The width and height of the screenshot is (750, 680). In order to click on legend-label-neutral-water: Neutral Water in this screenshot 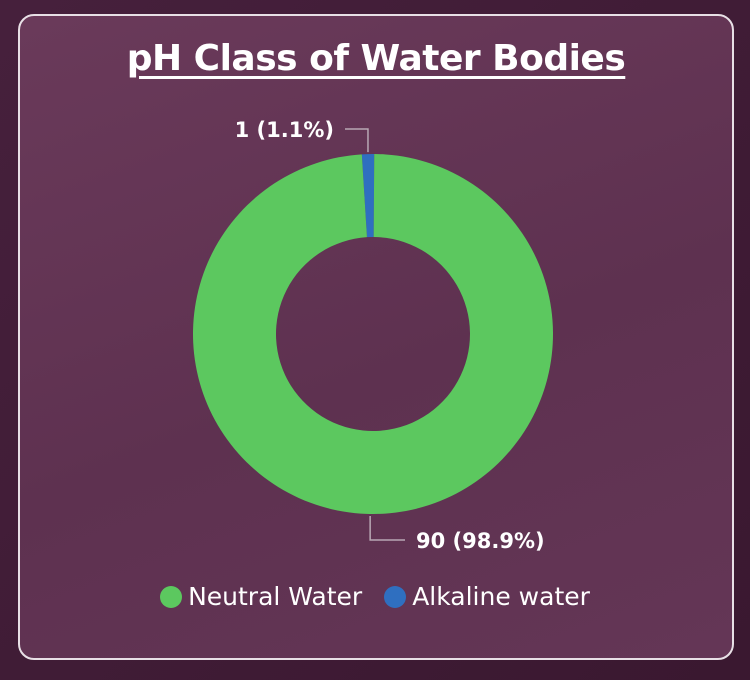, I will do `click(275, 596)`.